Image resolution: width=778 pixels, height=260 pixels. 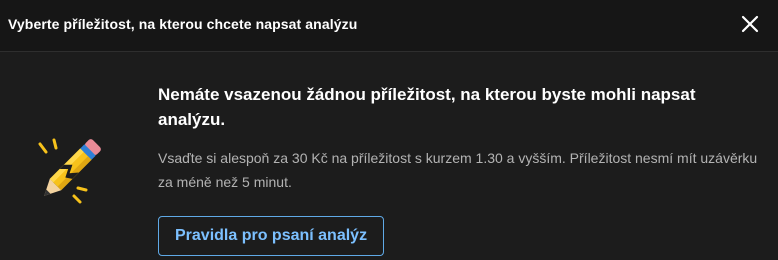 I want to click on pencil-icon, so click(x=71, y=169).